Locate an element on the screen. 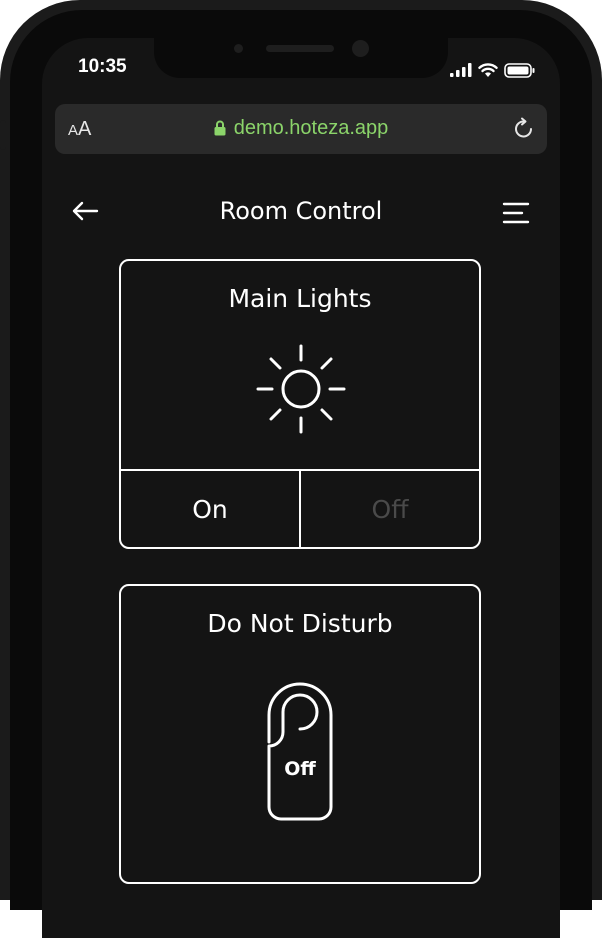  lock-icon is located at coordinates (220, 128).